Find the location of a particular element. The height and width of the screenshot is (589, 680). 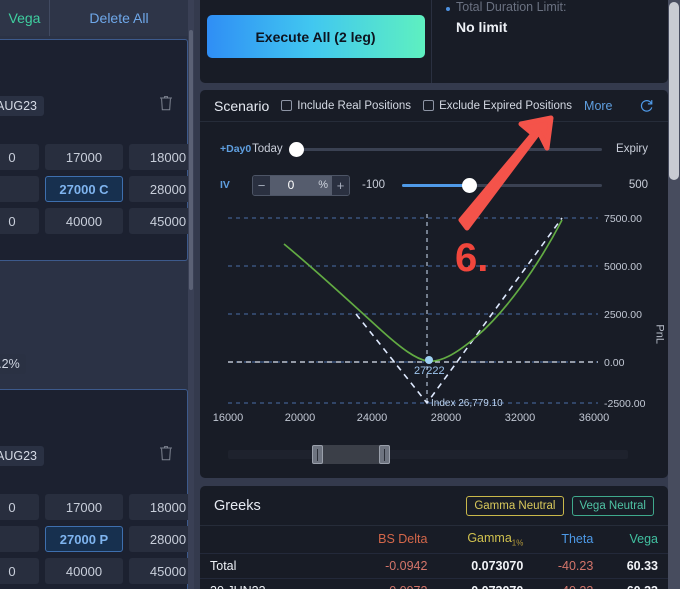

chart-range-scrollbar is located at coordinates (428, 454).